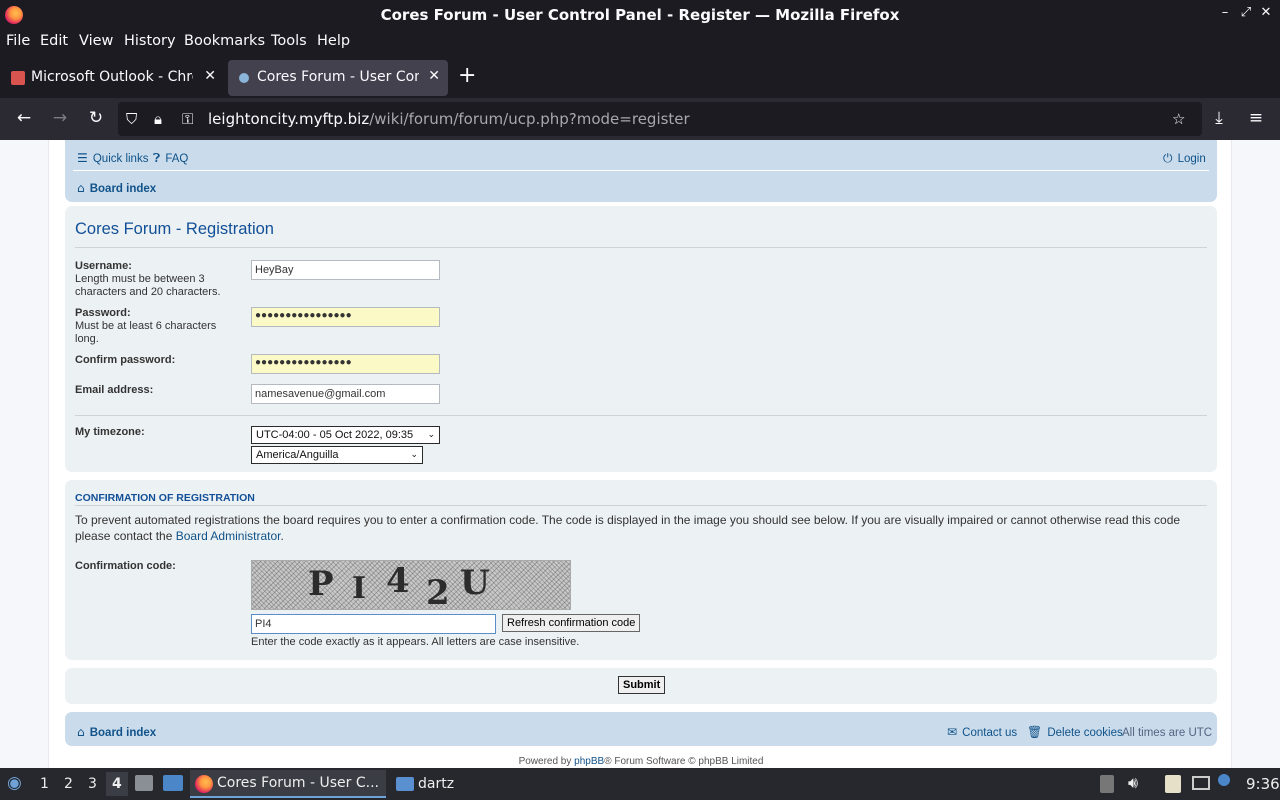  What do you see at coordinates (228, 536) in the screenshot?
I see `board-administrator-link: Board Administrator` at bounding box center [228, 536].